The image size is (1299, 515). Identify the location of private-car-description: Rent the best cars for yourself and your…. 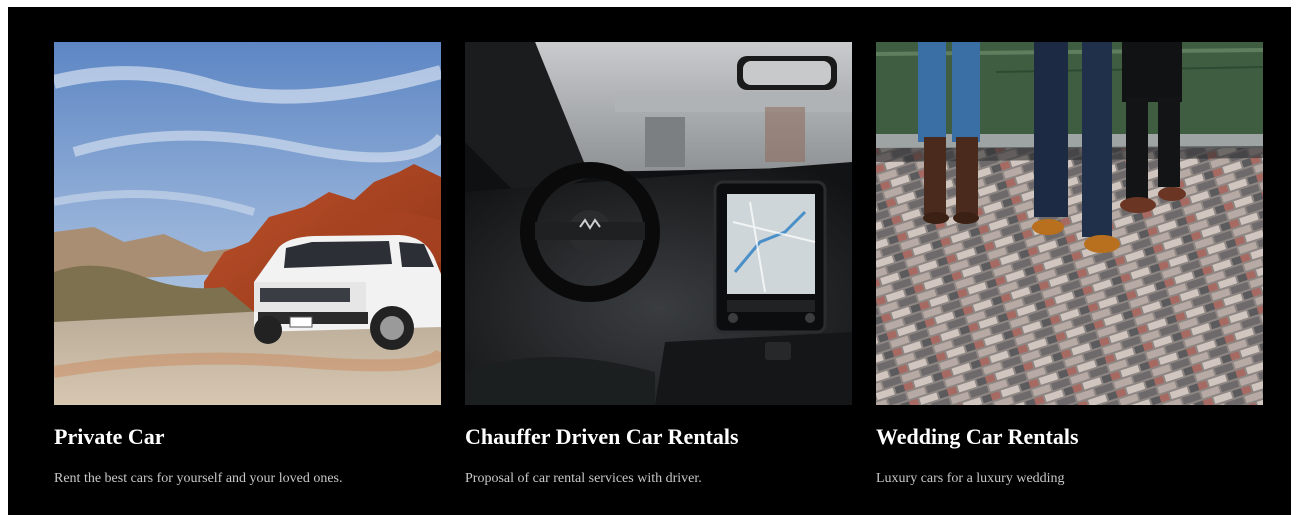
(198, 478).